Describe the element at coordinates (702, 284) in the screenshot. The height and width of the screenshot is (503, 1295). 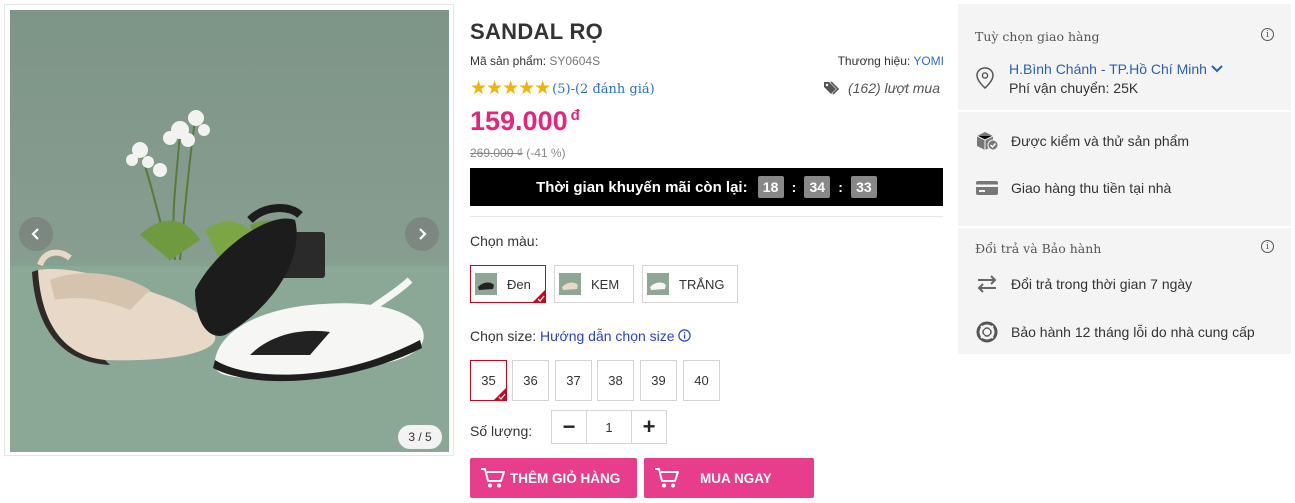
I see `color-option-label: TRẮNG` at that location.